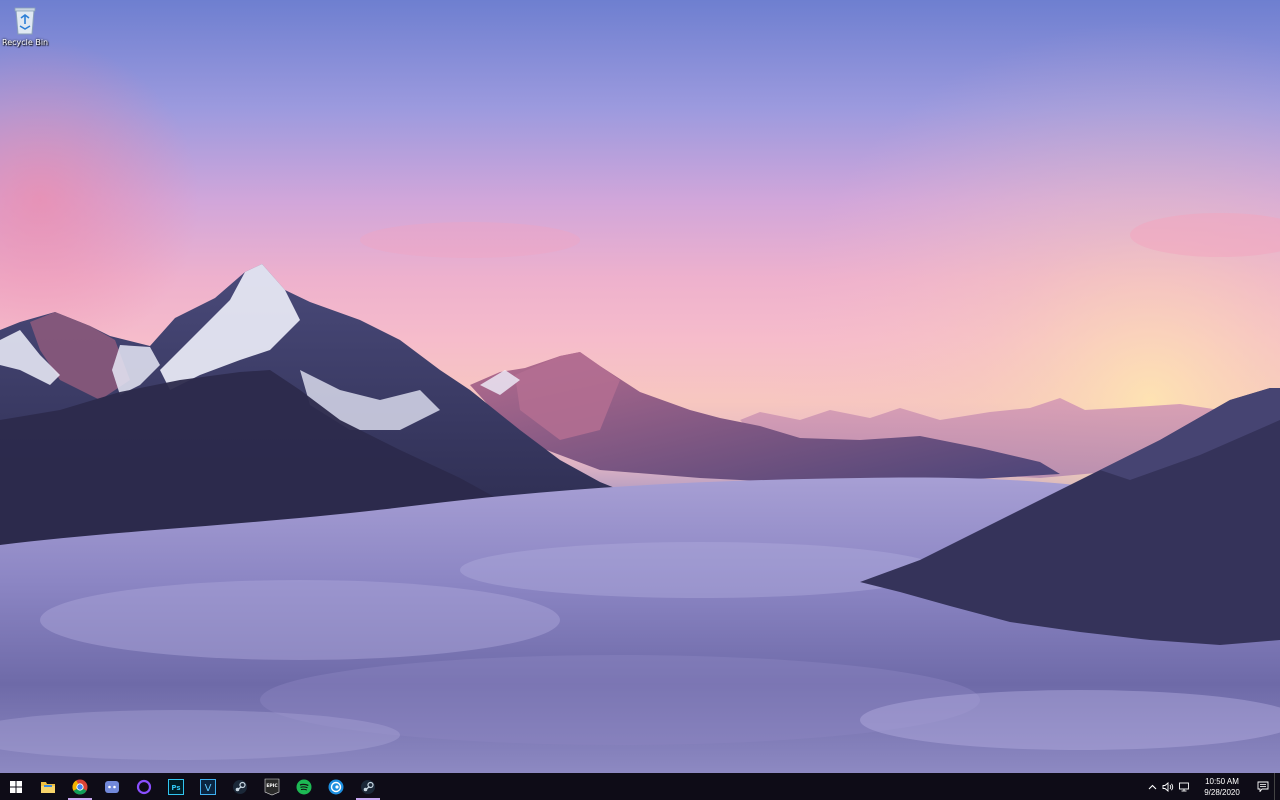 The image size is (1280, 800). I want to click on clock: 10:50 AM 9/28/2020, so click(1222, 787).